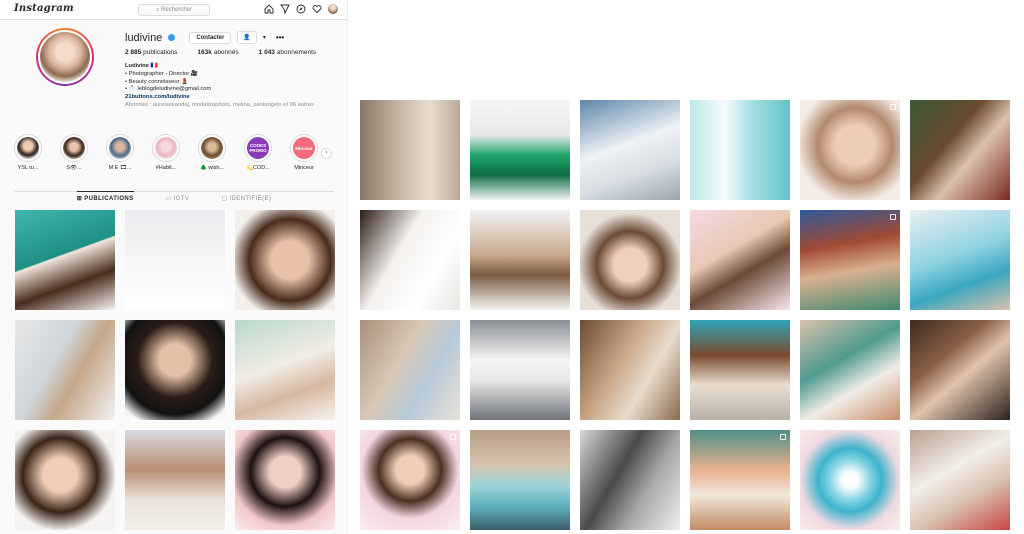 The height and width of the screenshot is (534, 1024). I want to click on top-navigation-bar: Instagram ⌕ Rechercher, so click(173, 10).